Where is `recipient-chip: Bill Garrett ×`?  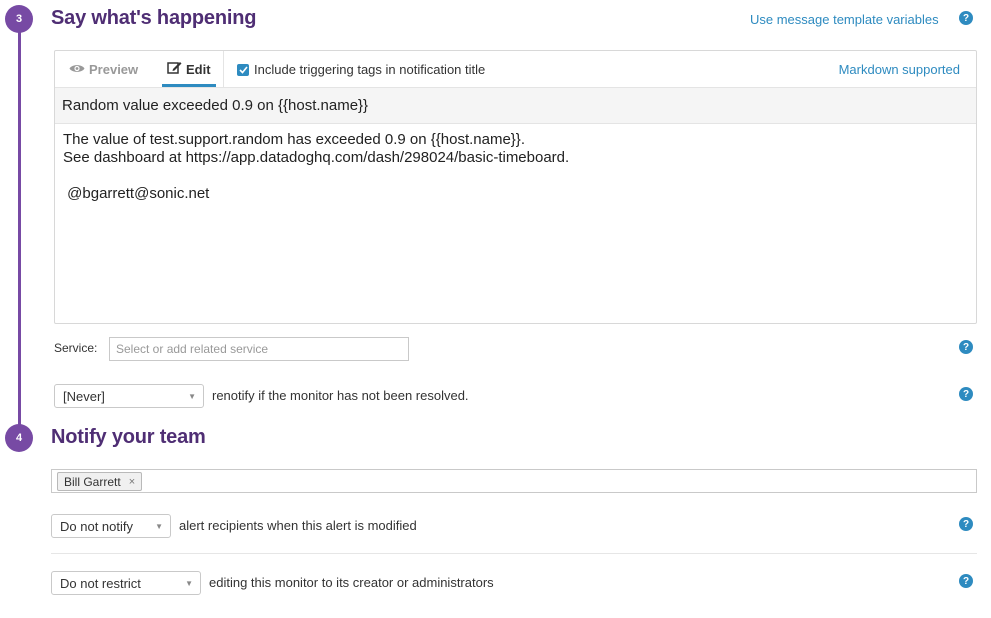
recipient-chip: Bill Garrett × is located at coordinates (100, 481).